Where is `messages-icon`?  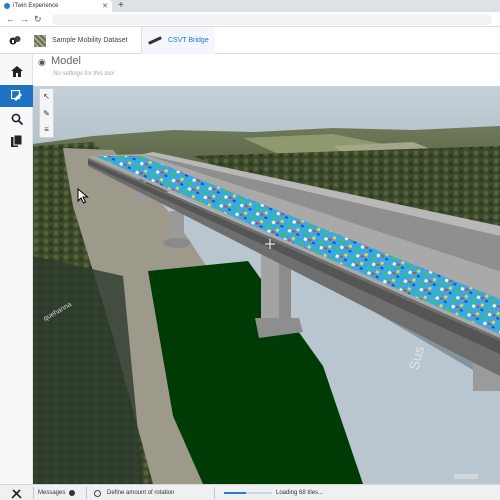 messages-icon is located at coordinates (72, 493).